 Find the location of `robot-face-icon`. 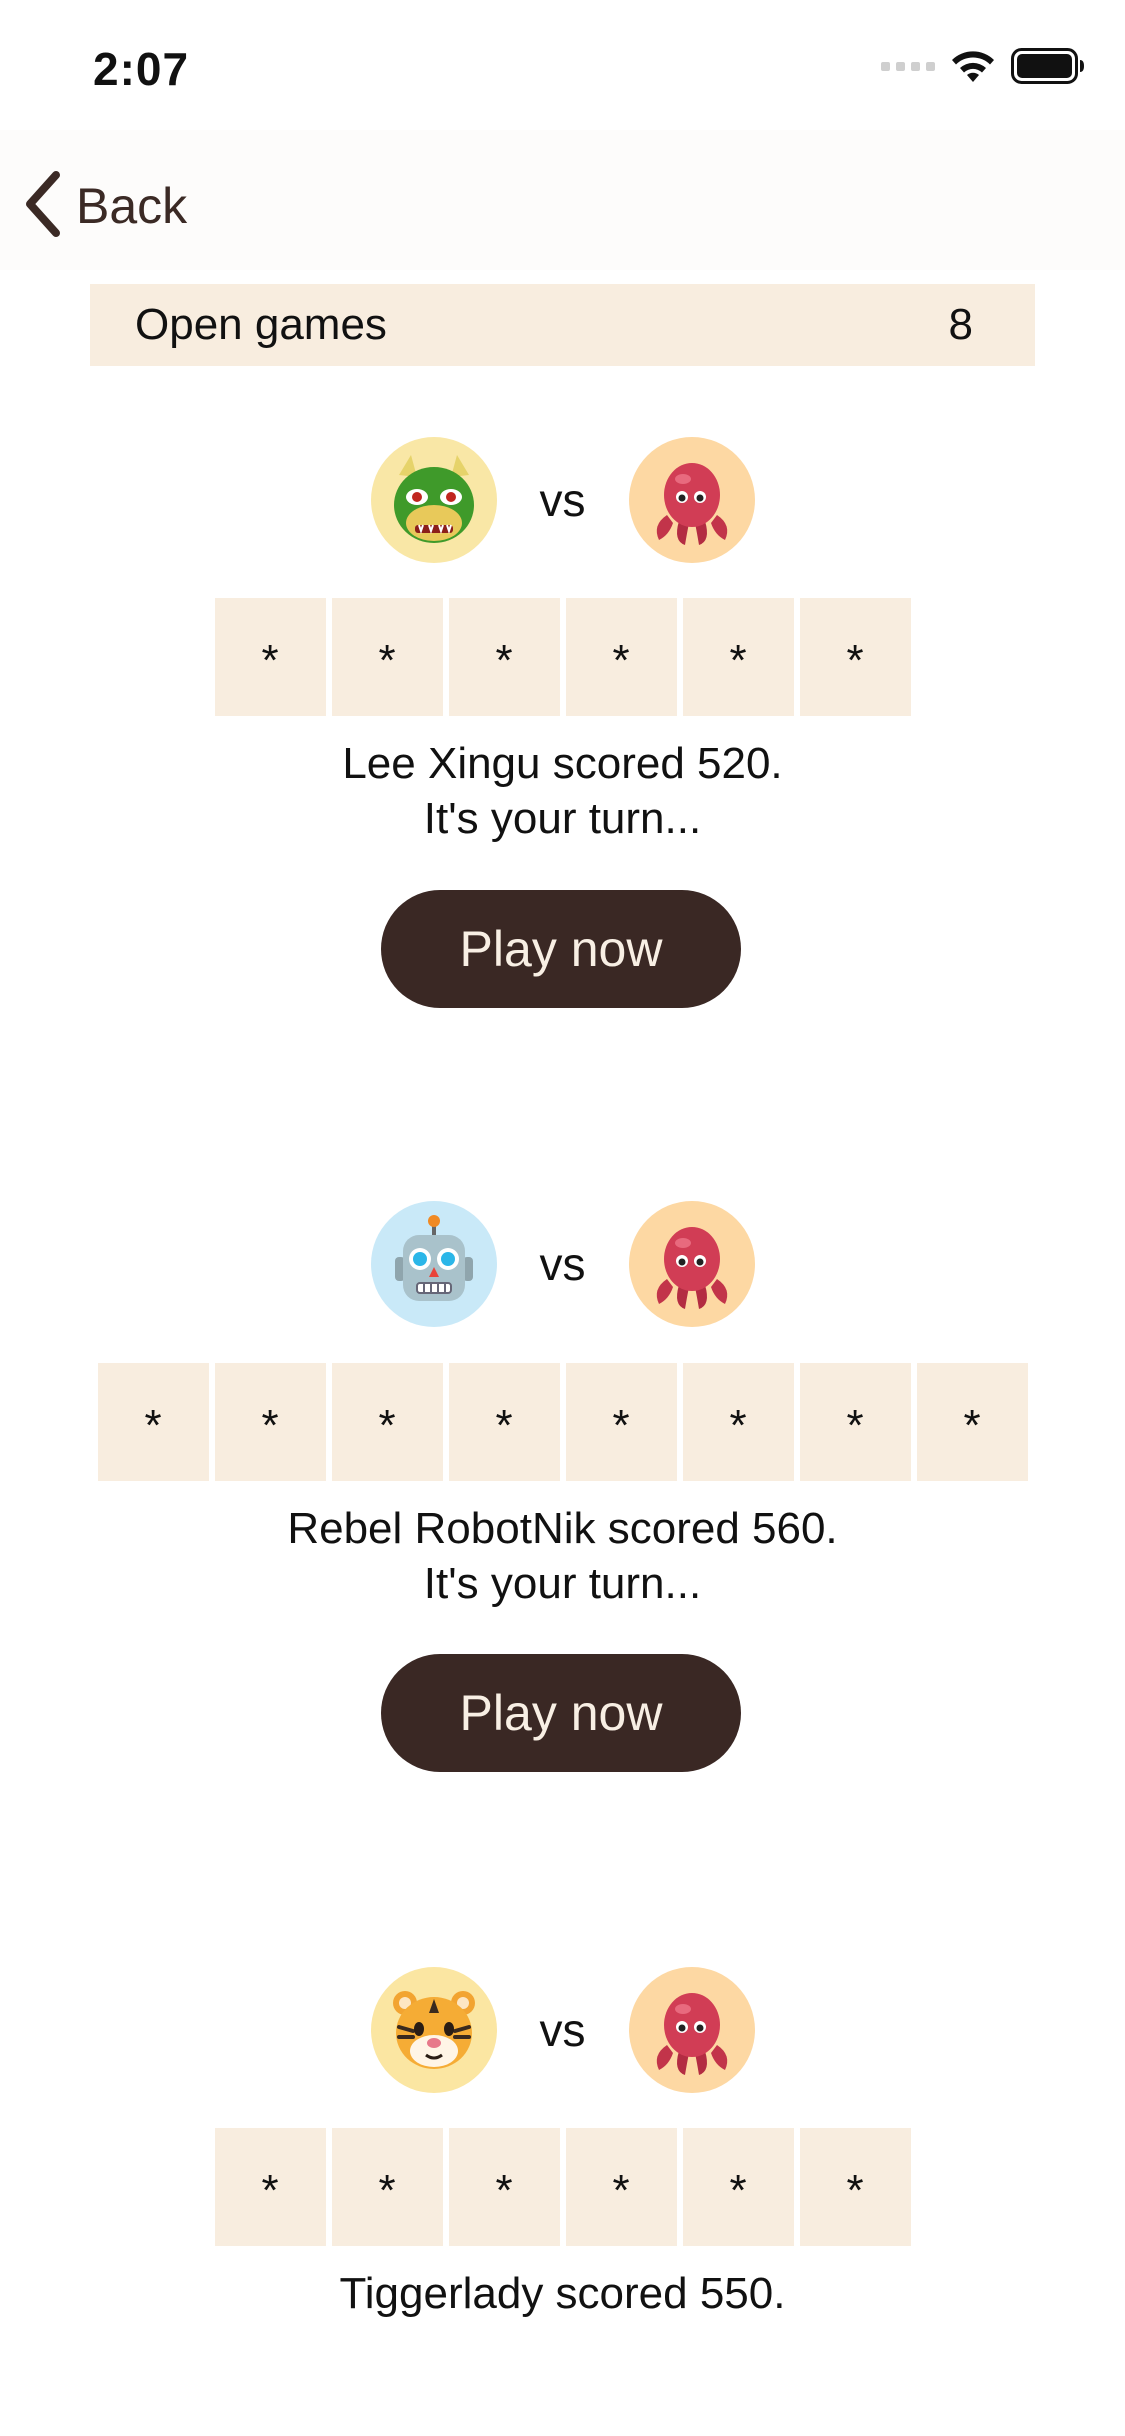

robot-face-icon is located at coordinates (433, 1264).